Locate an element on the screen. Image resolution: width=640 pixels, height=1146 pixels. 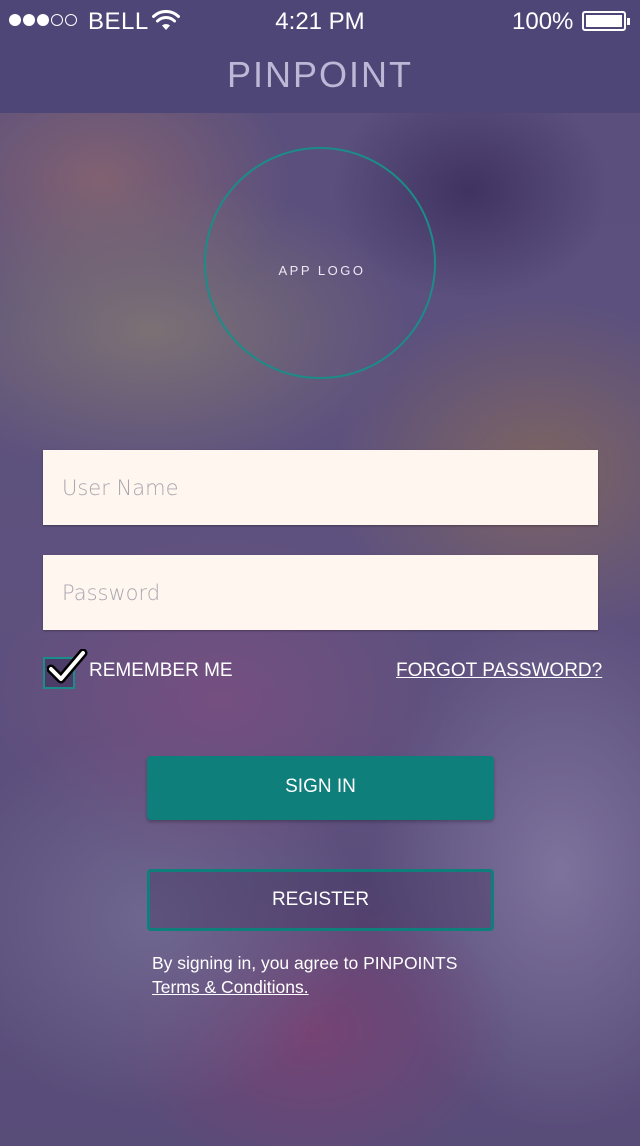
username-input is located at coordinates (320, 487).